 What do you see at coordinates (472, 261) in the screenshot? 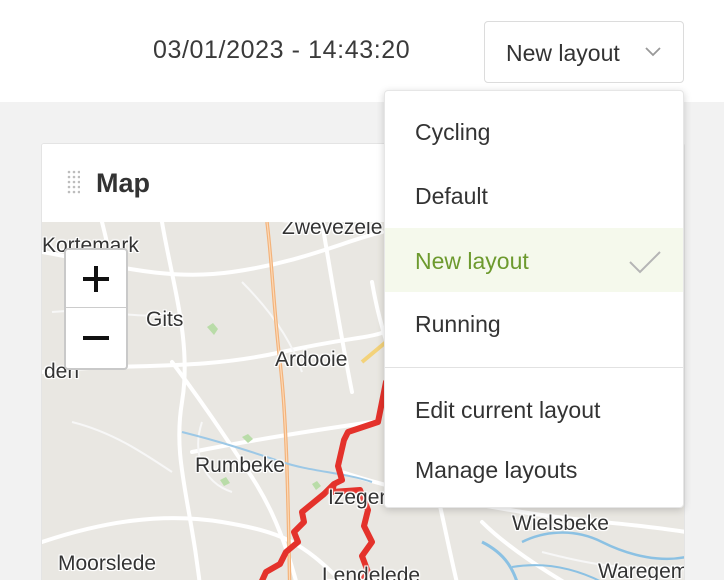
I see `menu-item-label: New layout` at bounding box center [472, 261].